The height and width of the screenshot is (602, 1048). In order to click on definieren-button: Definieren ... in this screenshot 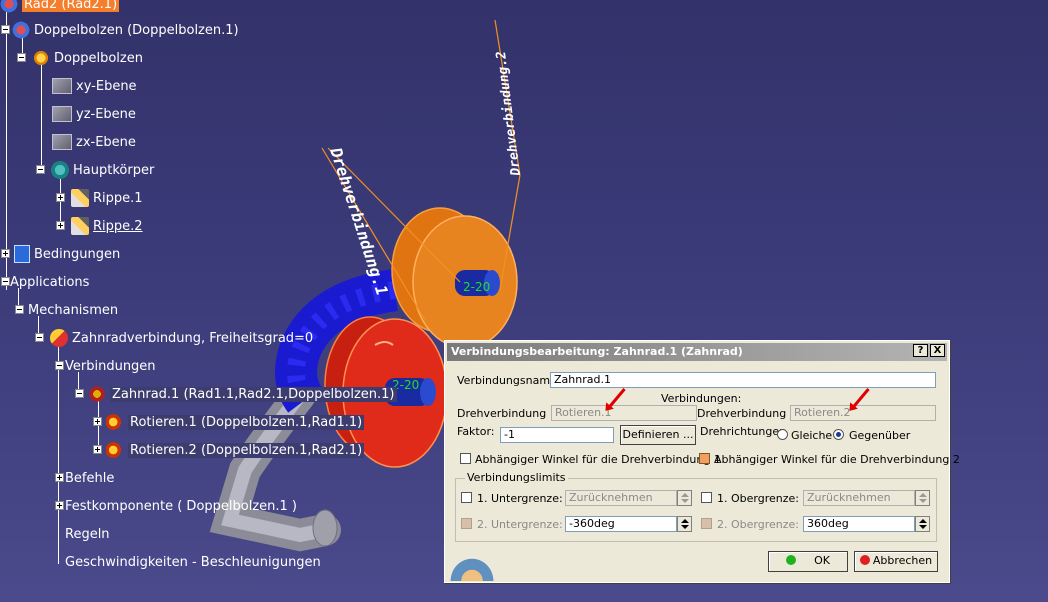, I will do `click(658, 435)`.